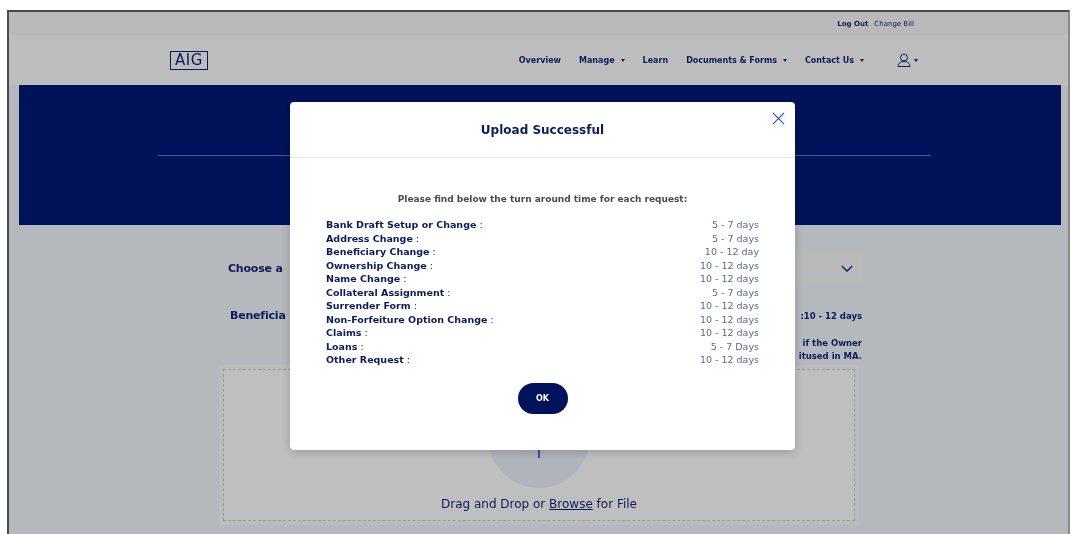  I want to click on turnaround-time: 5 - 7 Days, so click(734, 346).